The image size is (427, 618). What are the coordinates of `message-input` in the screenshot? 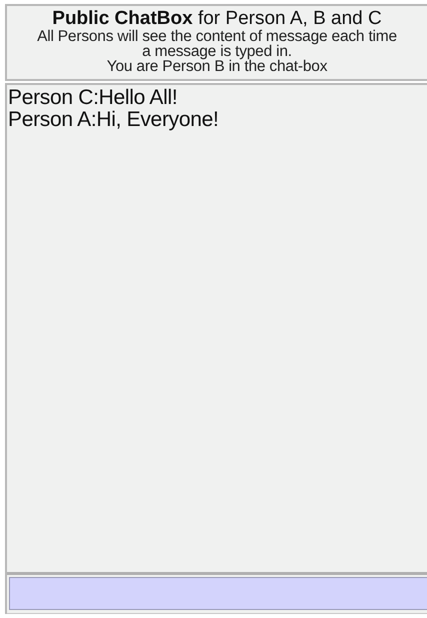 It's located at (218, 593).